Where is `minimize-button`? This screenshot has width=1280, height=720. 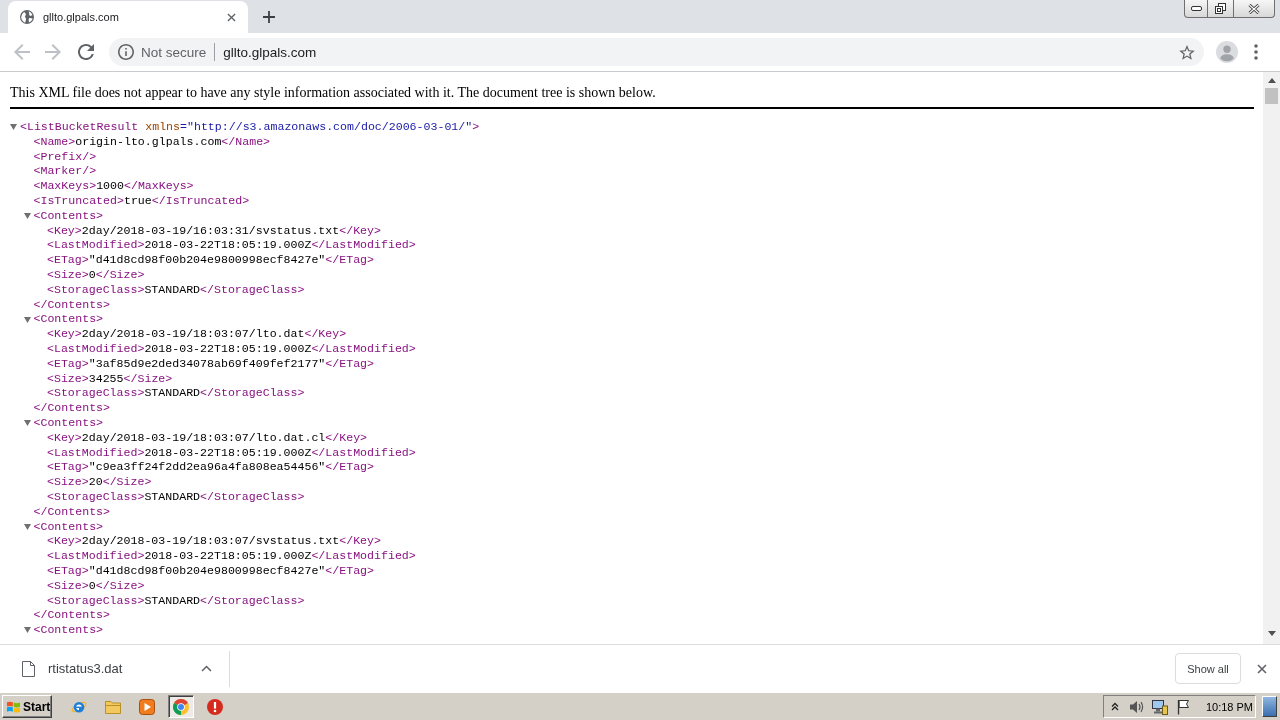
minimize-button is located at coordinates (1196, 9).